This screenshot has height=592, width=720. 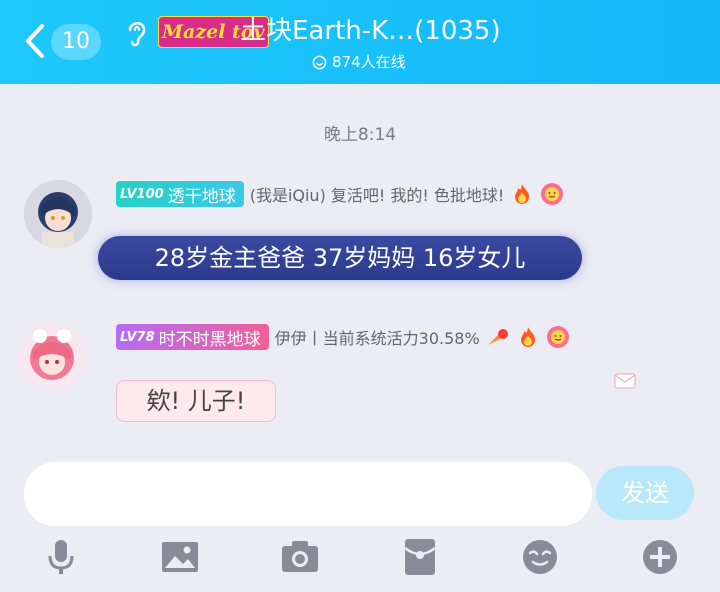 What do you see at coordinates (180, 557) in the screenshot?
I see `image-icon` at bounding box center [180, 557].